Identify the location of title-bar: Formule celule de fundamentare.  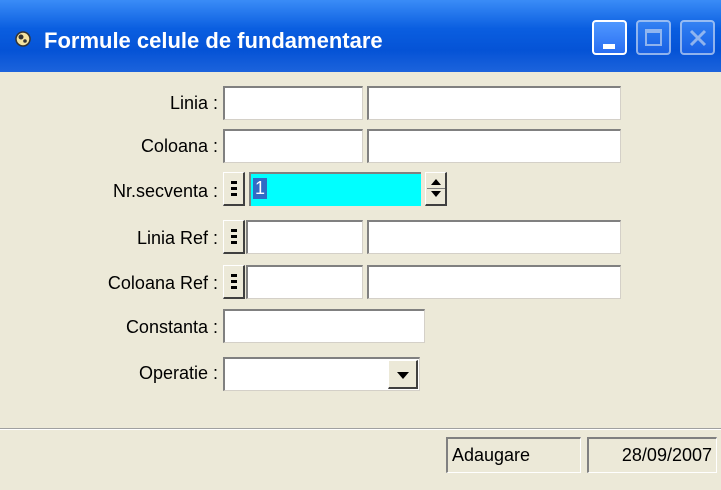
(360, 36).